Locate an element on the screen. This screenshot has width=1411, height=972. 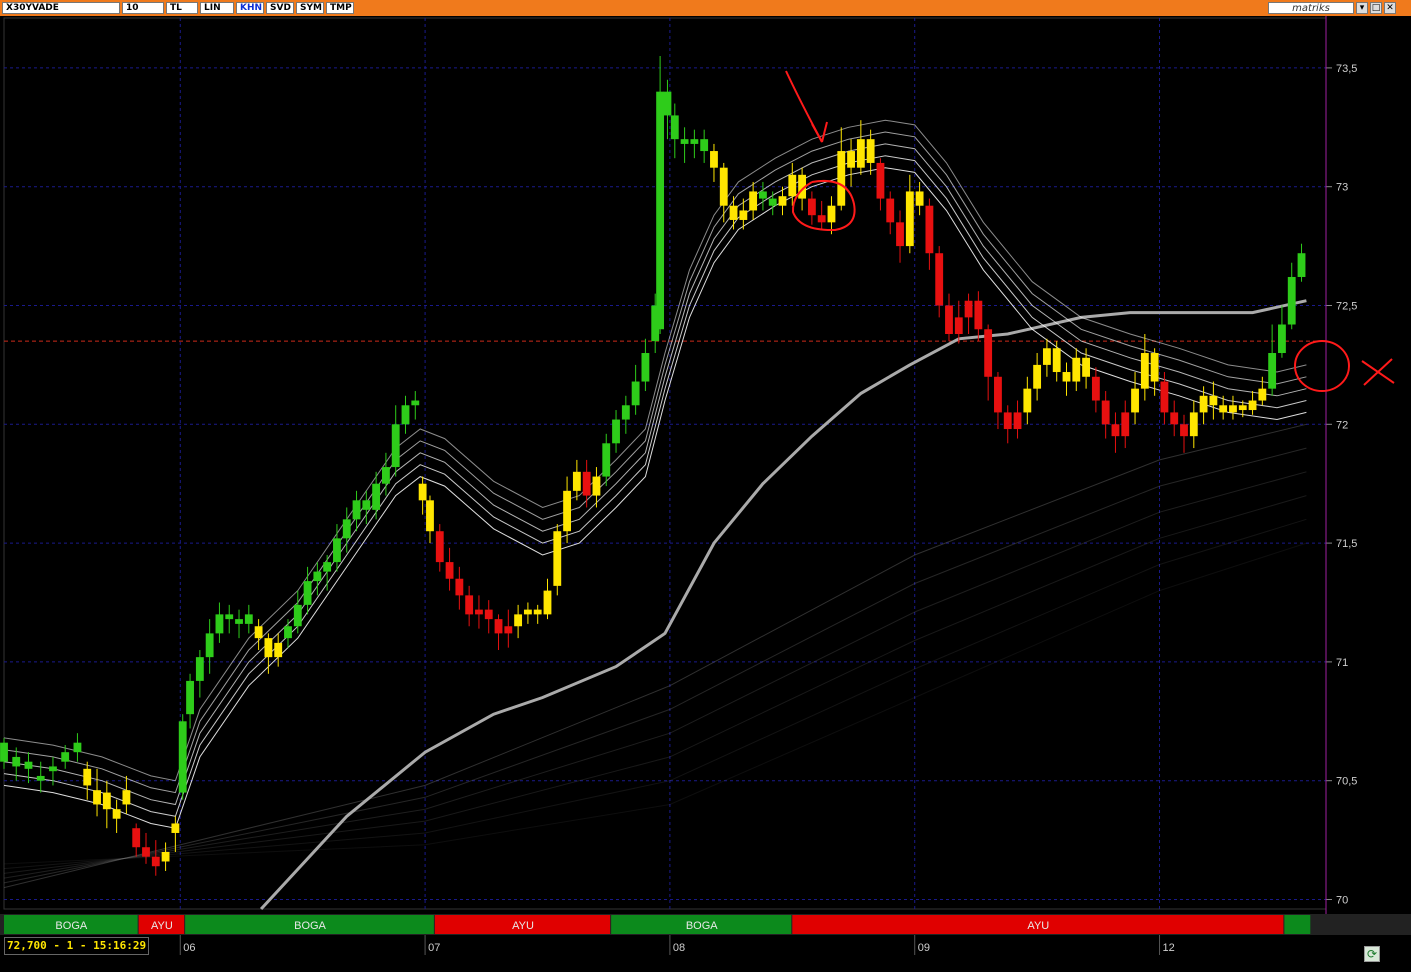
y-tick-label: 71 is located at coordinates (1342, 663).